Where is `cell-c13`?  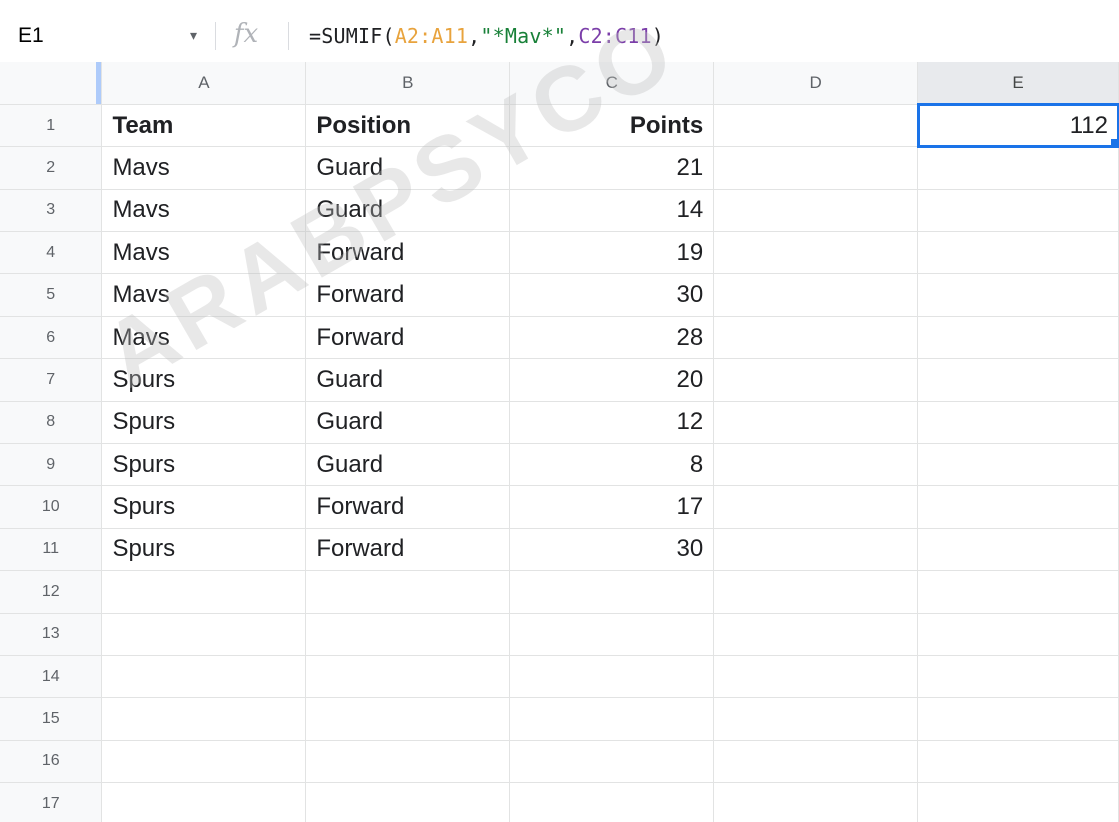
cell-c13 is located at coordinates (612, 634).